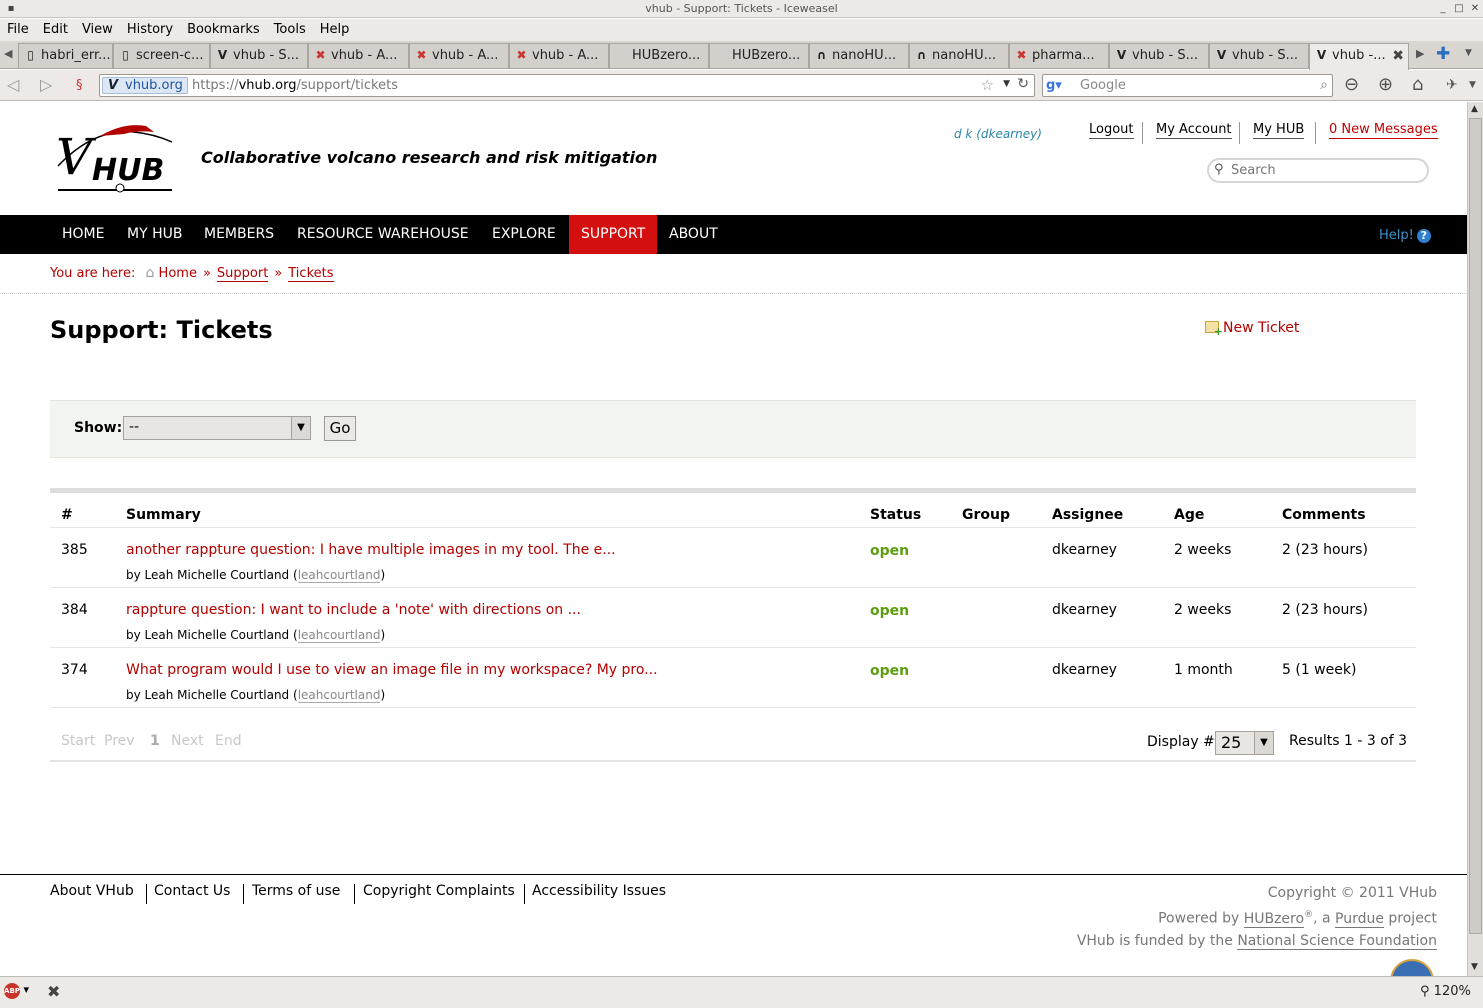 The height and width of the screenshot is (1008, 1483). Describe the element at coordinates (1383, 130) in the screenshot. I see `new-messages-link: 0 New Messages` at that location.